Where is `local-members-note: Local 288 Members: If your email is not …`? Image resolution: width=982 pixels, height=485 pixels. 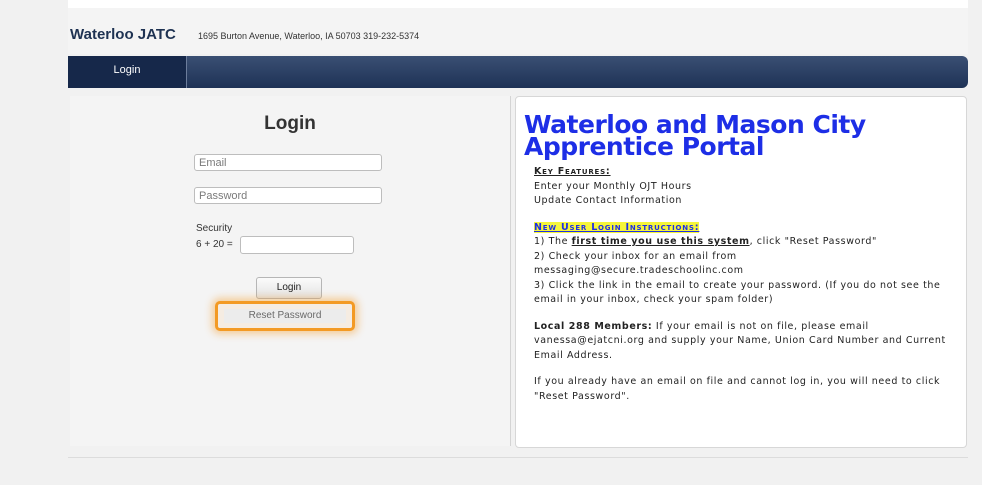 local-members-note: Local 288 Members: If your email is not … is located at coordinates (744, 342).